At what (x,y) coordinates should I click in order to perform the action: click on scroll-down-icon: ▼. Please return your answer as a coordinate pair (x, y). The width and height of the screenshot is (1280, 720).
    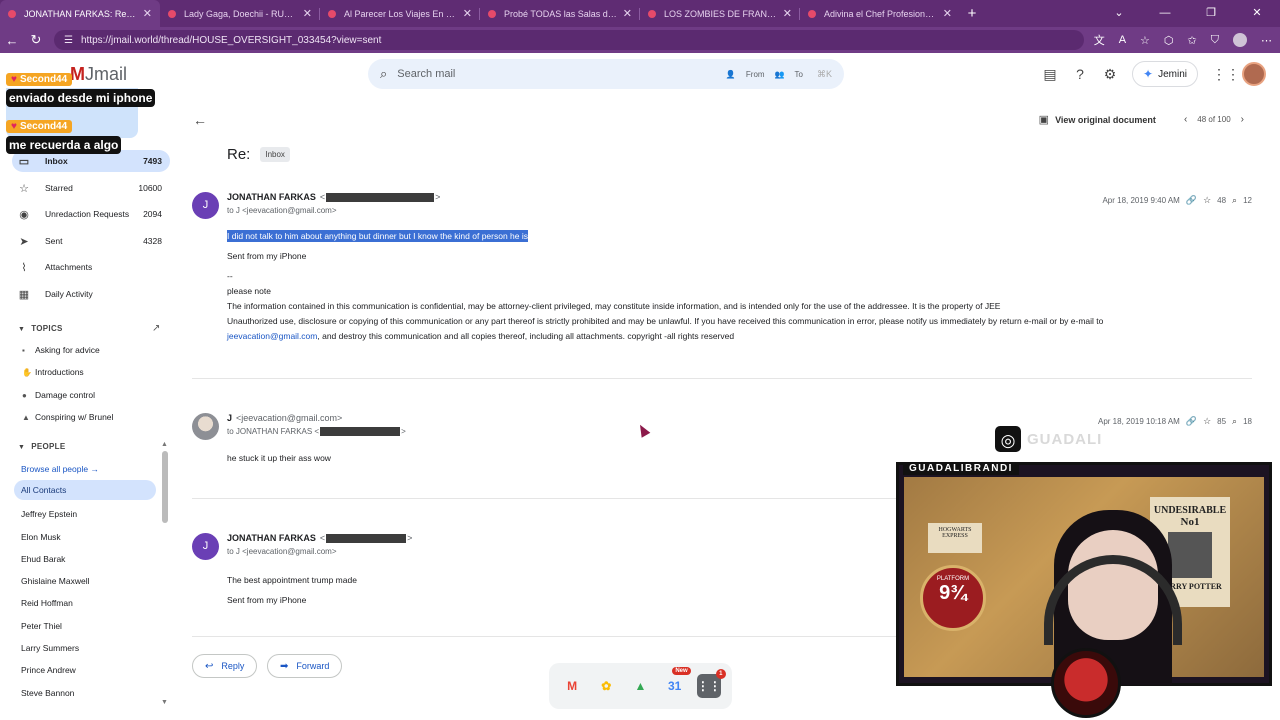
    Looking at the image, I should click on (164, 702).